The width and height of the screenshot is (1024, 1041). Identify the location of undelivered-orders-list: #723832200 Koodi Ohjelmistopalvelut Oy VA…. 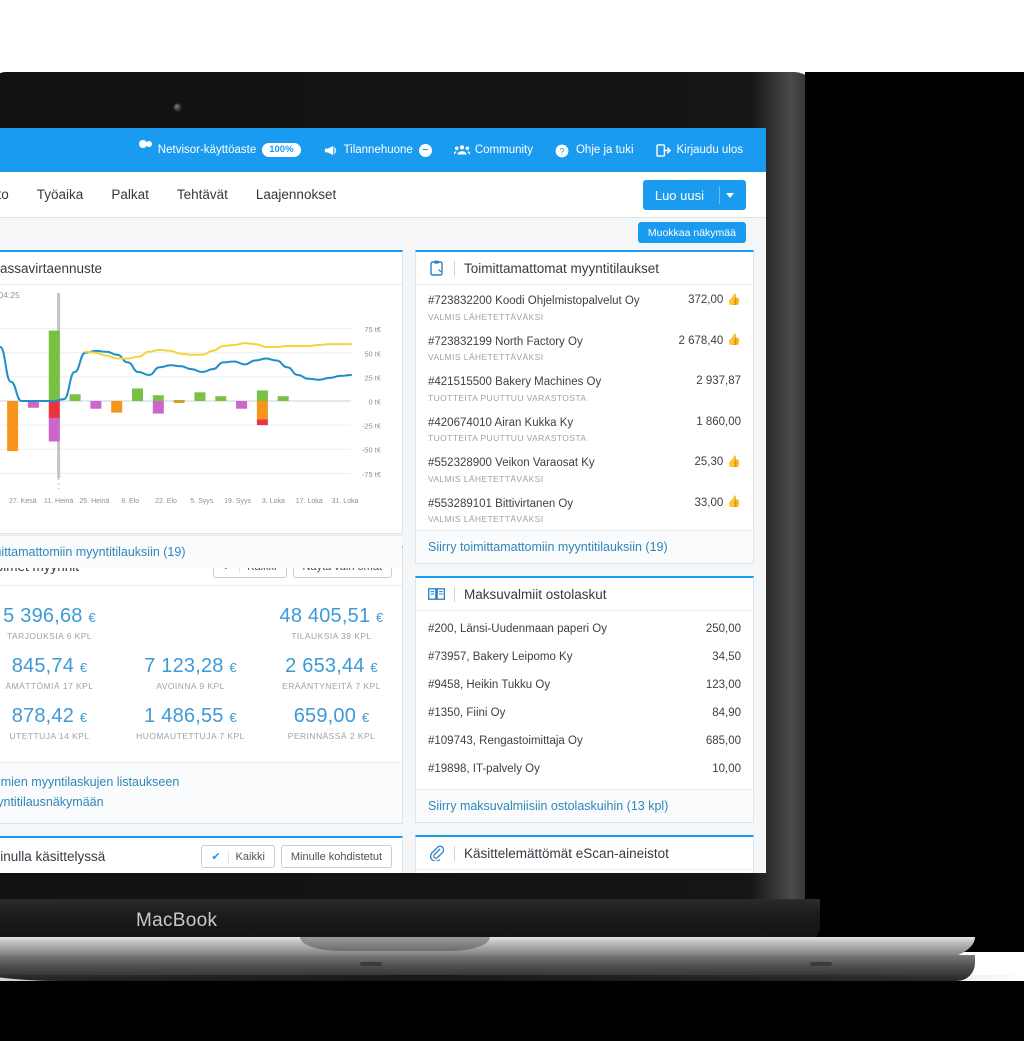
(584, 407).